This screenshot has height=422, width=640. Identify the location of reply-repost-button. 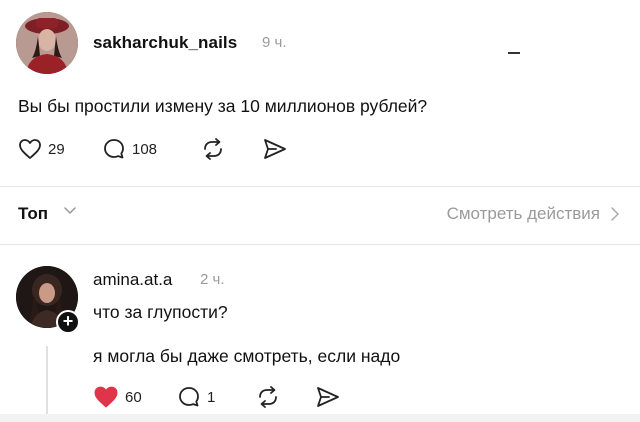
(268, 397).